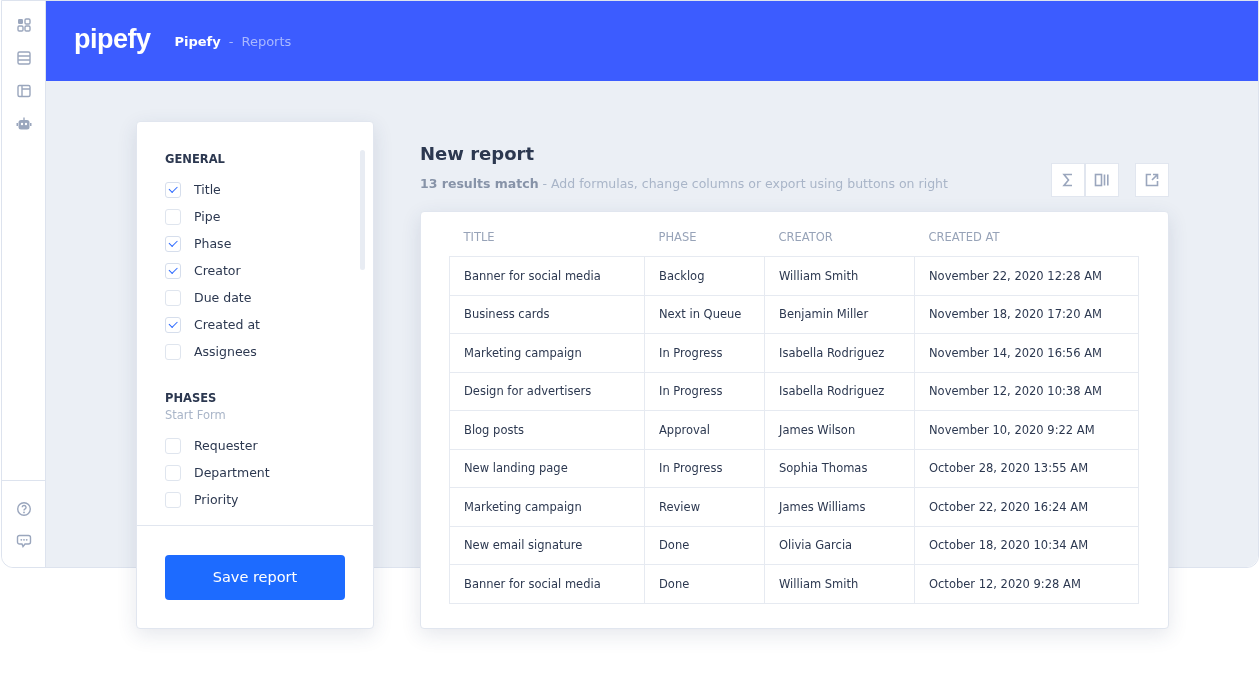 Image resolution: width=1260 pixels, height=676 pixels. What do you see at coordinates (223, 297) in the screenshot?
I see `checkbox-label: Due date` at bounding box center [223, 297].